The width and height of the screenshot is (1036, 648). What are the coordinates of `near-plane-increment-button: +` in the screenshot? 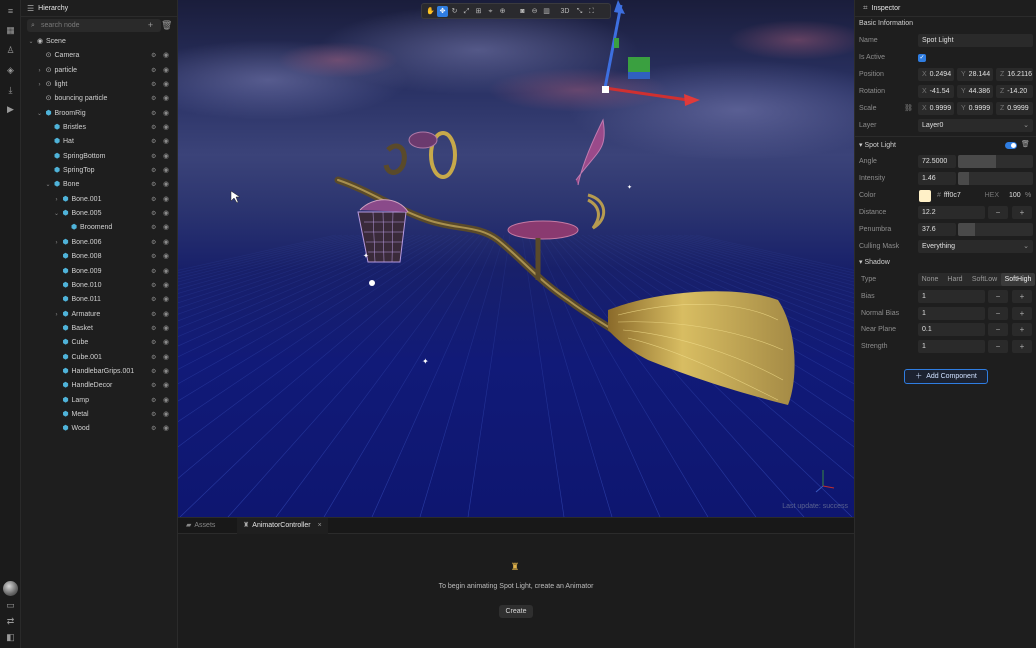 It's located at (1022, 329).